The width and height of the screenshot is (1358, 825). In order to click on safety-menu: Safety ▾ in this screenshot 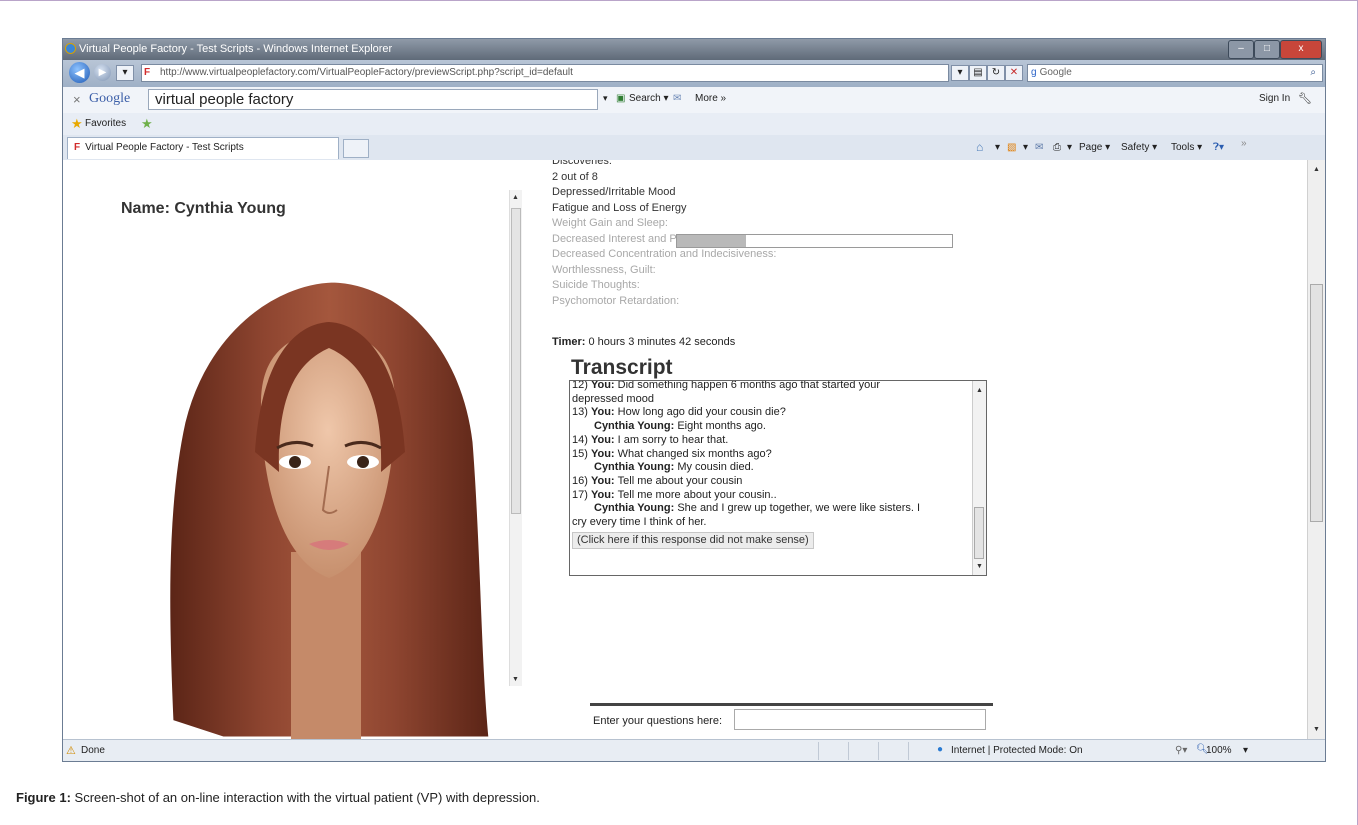, I will do `click(1139, 147)`.